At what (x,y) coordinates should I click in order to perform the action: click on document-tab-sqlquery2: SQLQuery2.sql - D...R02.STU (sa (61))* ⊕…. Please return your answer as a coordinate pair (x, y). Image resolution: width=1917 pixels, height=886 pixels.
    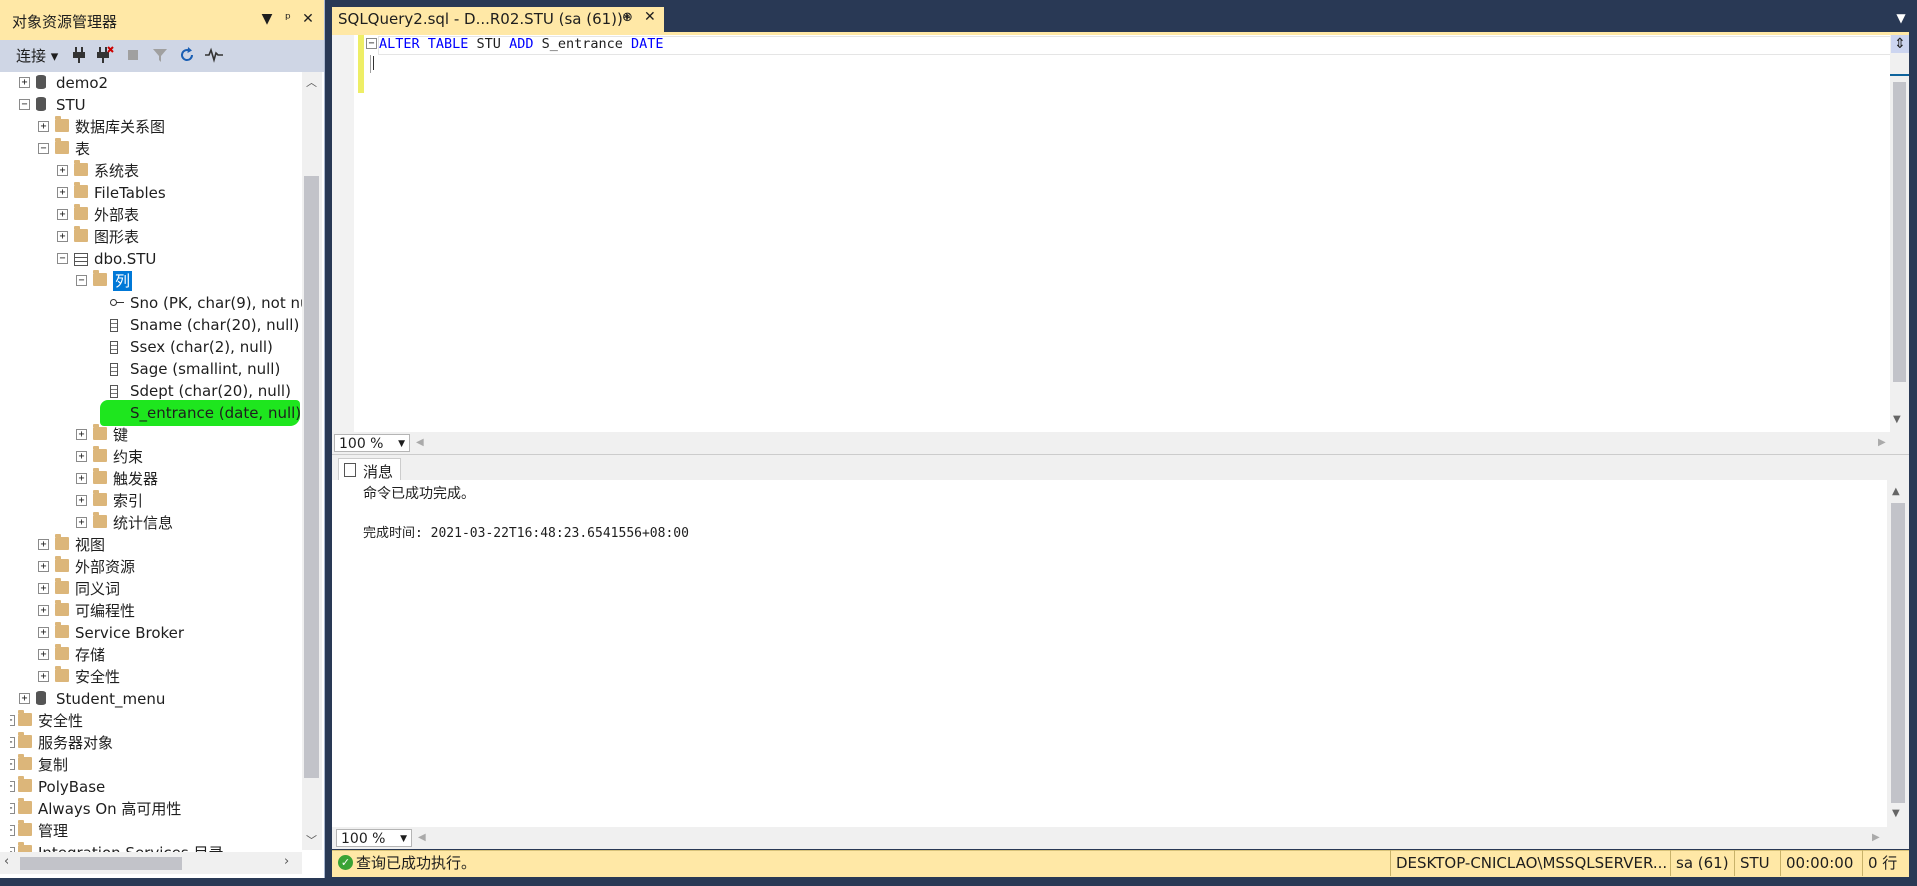
    Looking at the image, I should click on (498, 19).